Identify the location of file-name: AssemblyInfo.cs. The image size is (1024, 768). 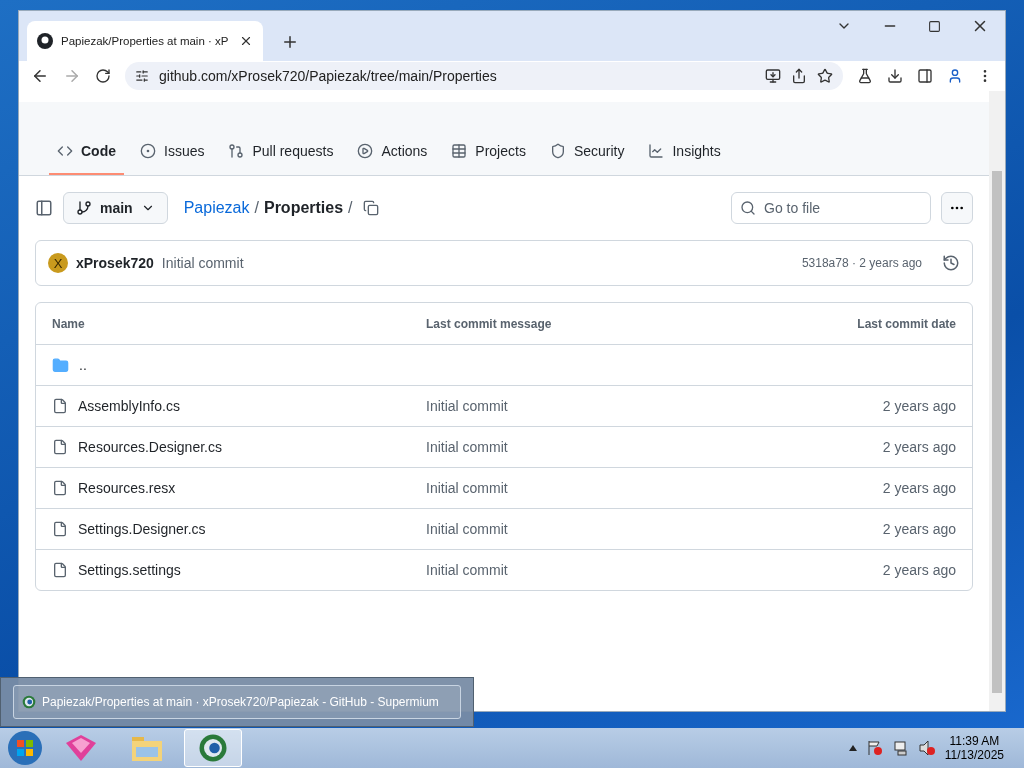
(129, 406).